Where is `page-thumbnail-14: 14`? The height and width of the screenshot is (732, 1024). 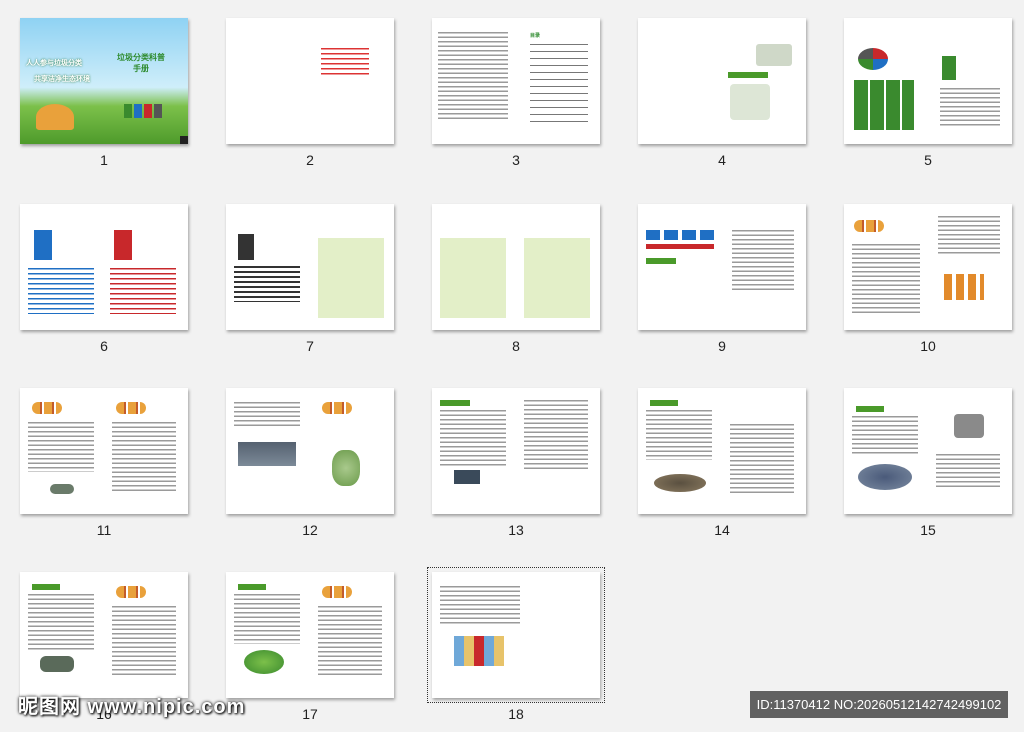 page-thumbnail-14: 14 is located at coordinates (733, 457).